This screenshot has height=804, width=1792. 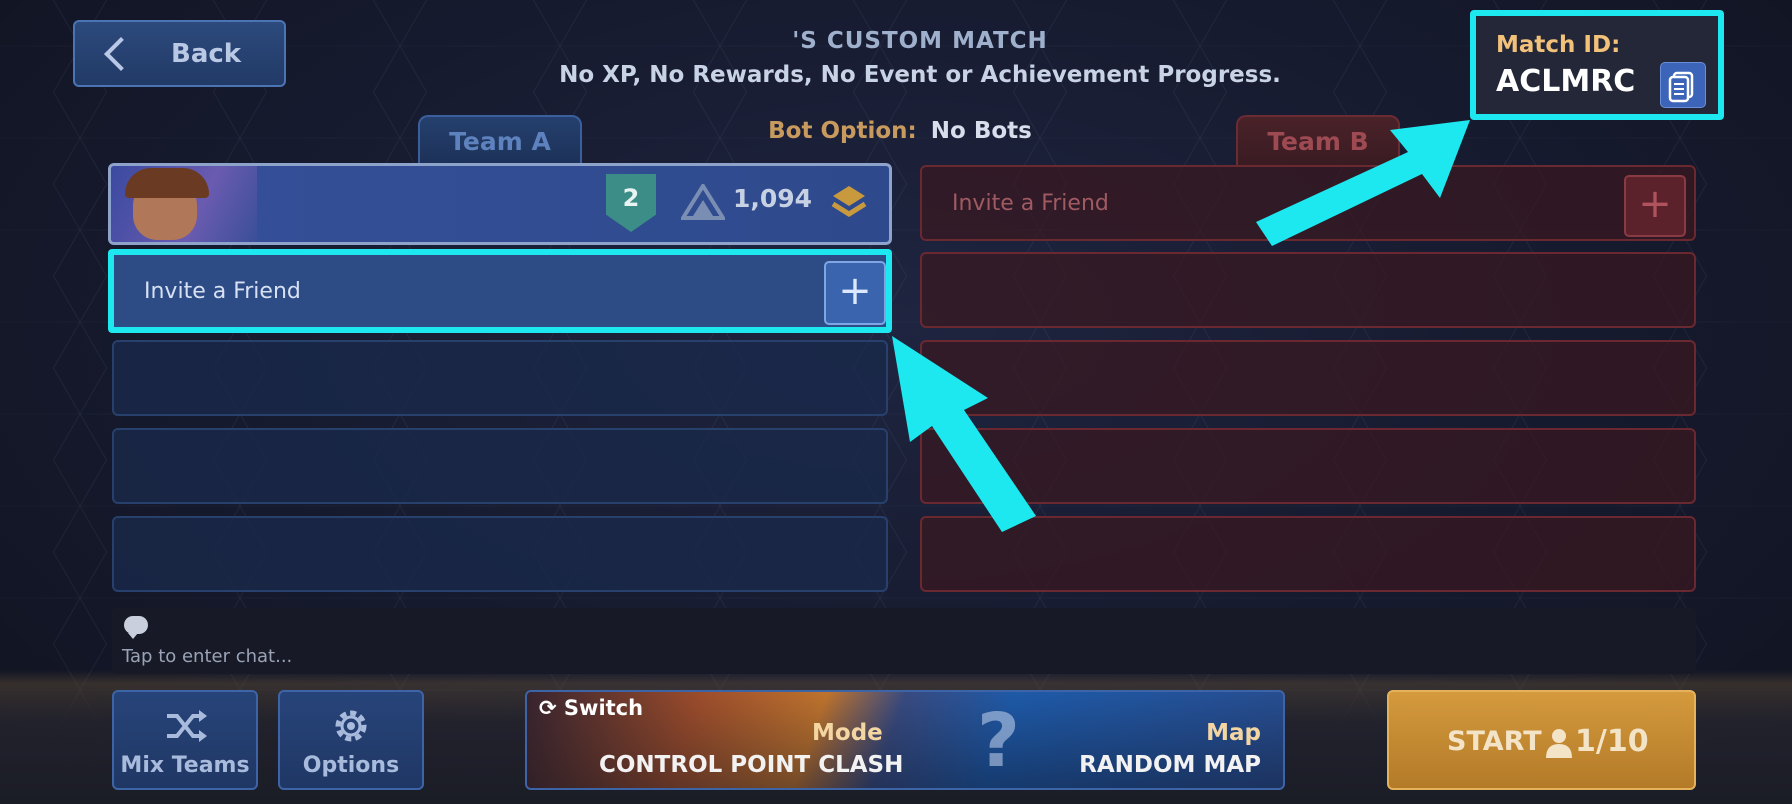 I want to click on match-id-panel: Match ID: ACLMRC, so click(x=1597, y=65).